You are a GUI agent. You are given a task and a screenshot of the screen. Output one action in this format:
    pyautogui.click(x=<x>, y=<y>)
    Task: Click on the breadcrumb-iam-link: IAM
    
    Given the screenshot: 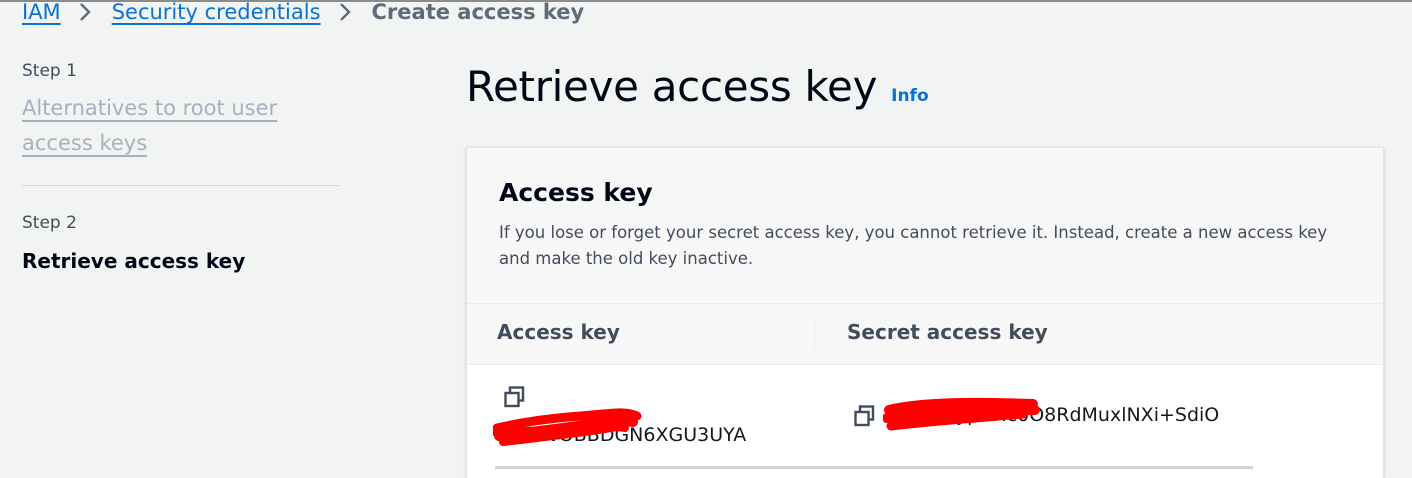 What is the action you would take?
    pyautogui.click(x=41, y=12)
    